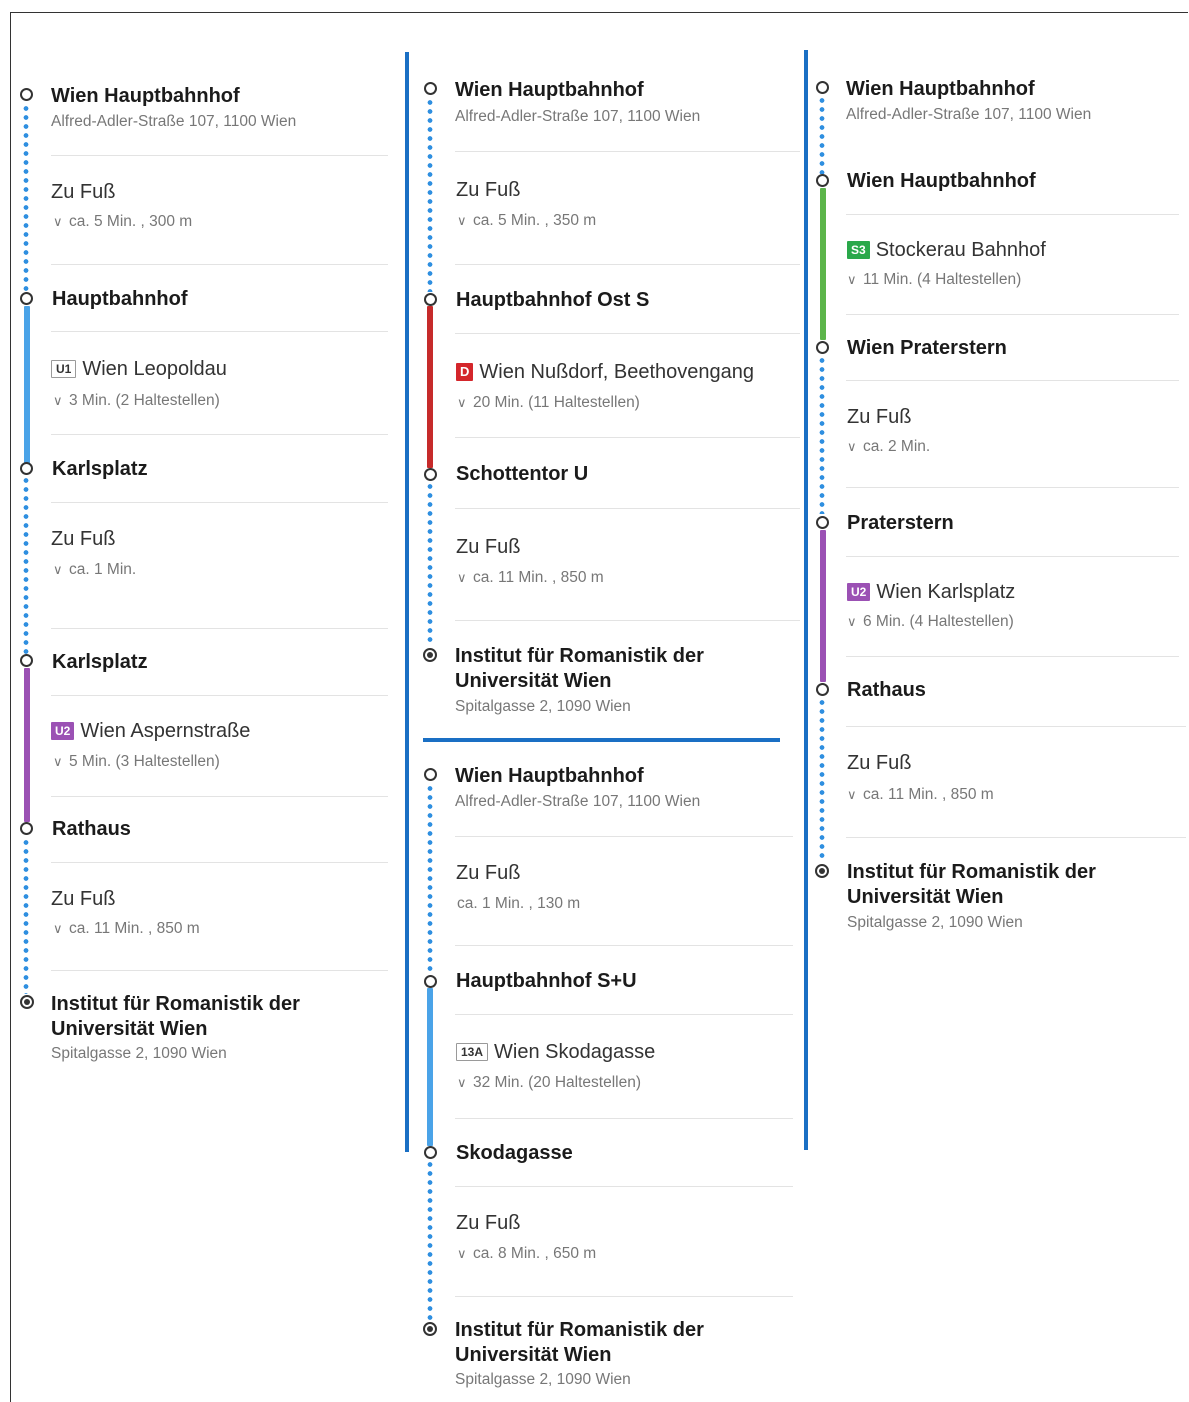 Image resolution: width=1189 pixels, height=1402 pixels. Describe the element at coordinates (526, 1254) in the screenshot. I see `walk-detail: ∨ ca. 8 Min. , 650 m` at that location.